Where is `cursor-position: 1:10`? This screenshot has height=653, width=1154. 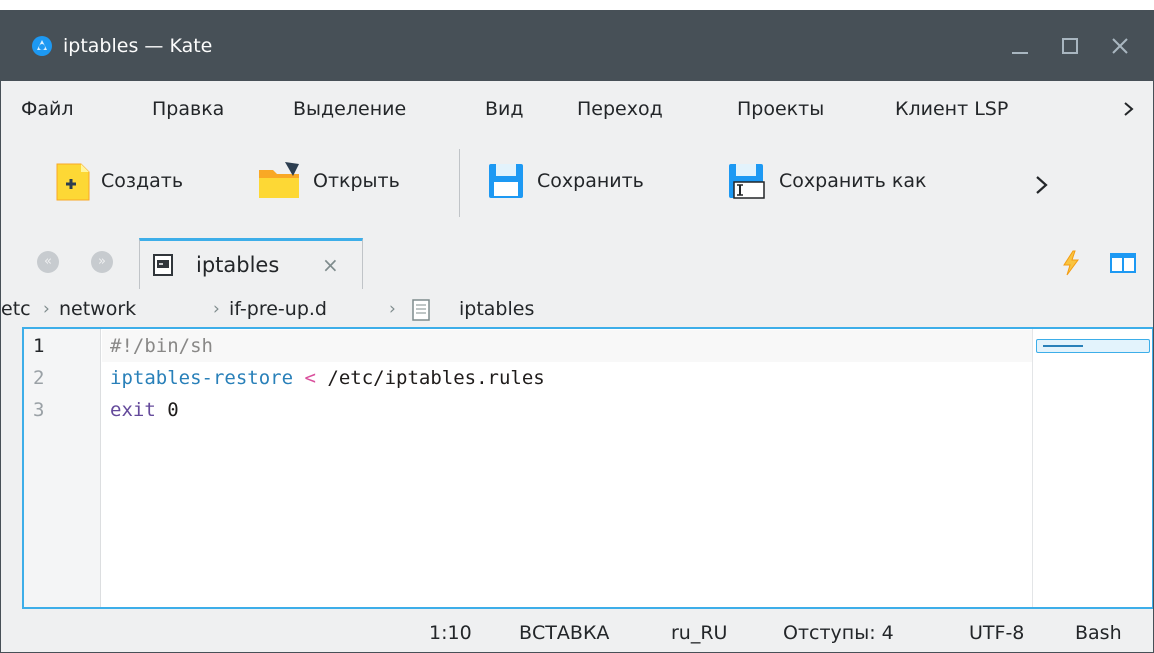
cursor-position: 1:10 is located at coordinates (450, 631).